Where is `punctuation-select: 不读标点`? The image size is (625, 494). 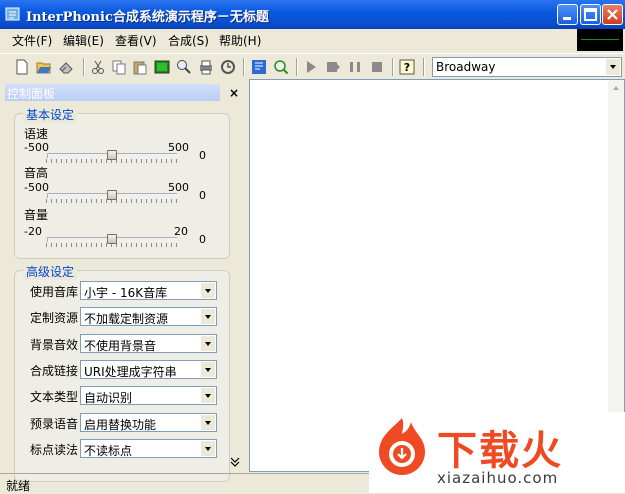
punctuation-select: 不读标点 is located at coordinates (148, 448).